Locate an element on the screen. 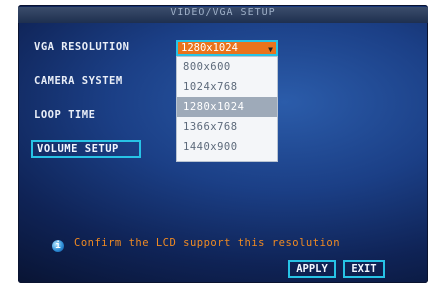  resolution-option-1440x900: 1440x900 is located at coordinates (227, 147).